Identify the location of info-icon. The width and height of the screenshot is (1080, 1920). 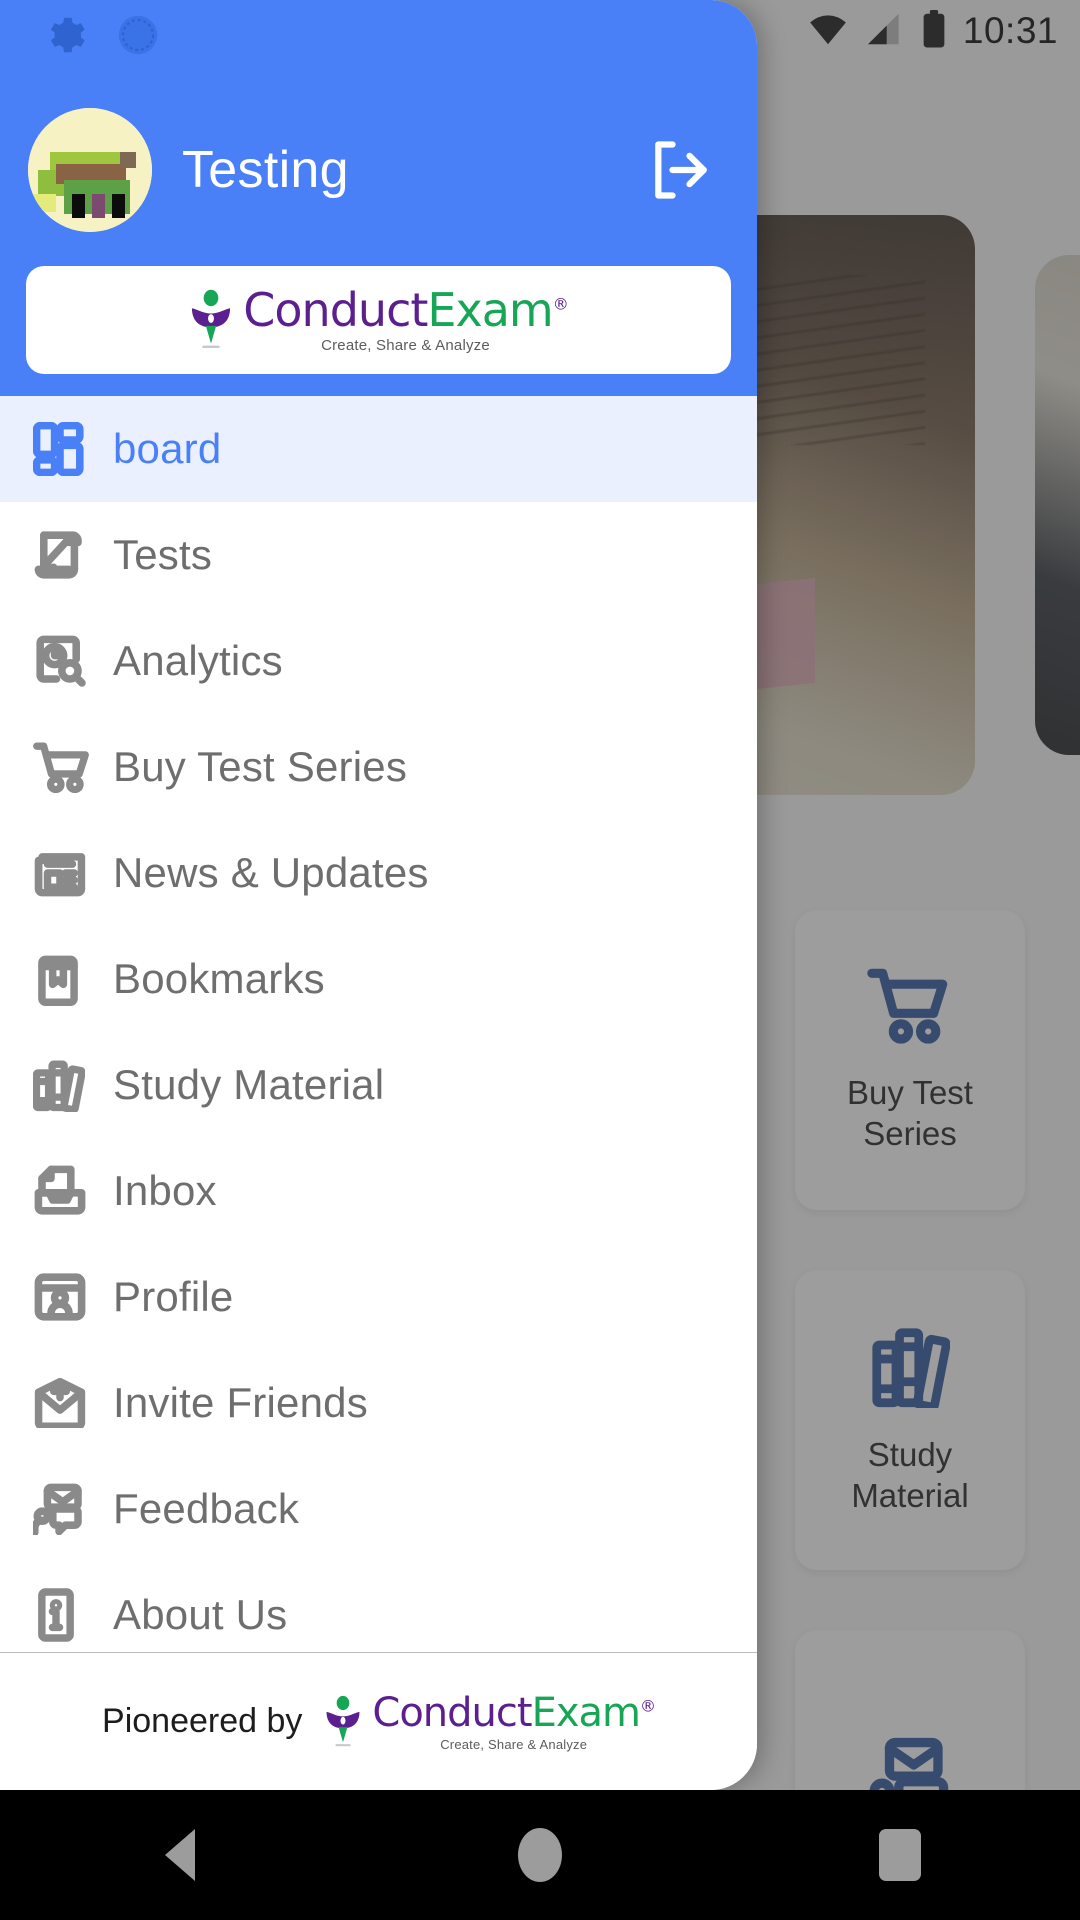
(73, 1615).